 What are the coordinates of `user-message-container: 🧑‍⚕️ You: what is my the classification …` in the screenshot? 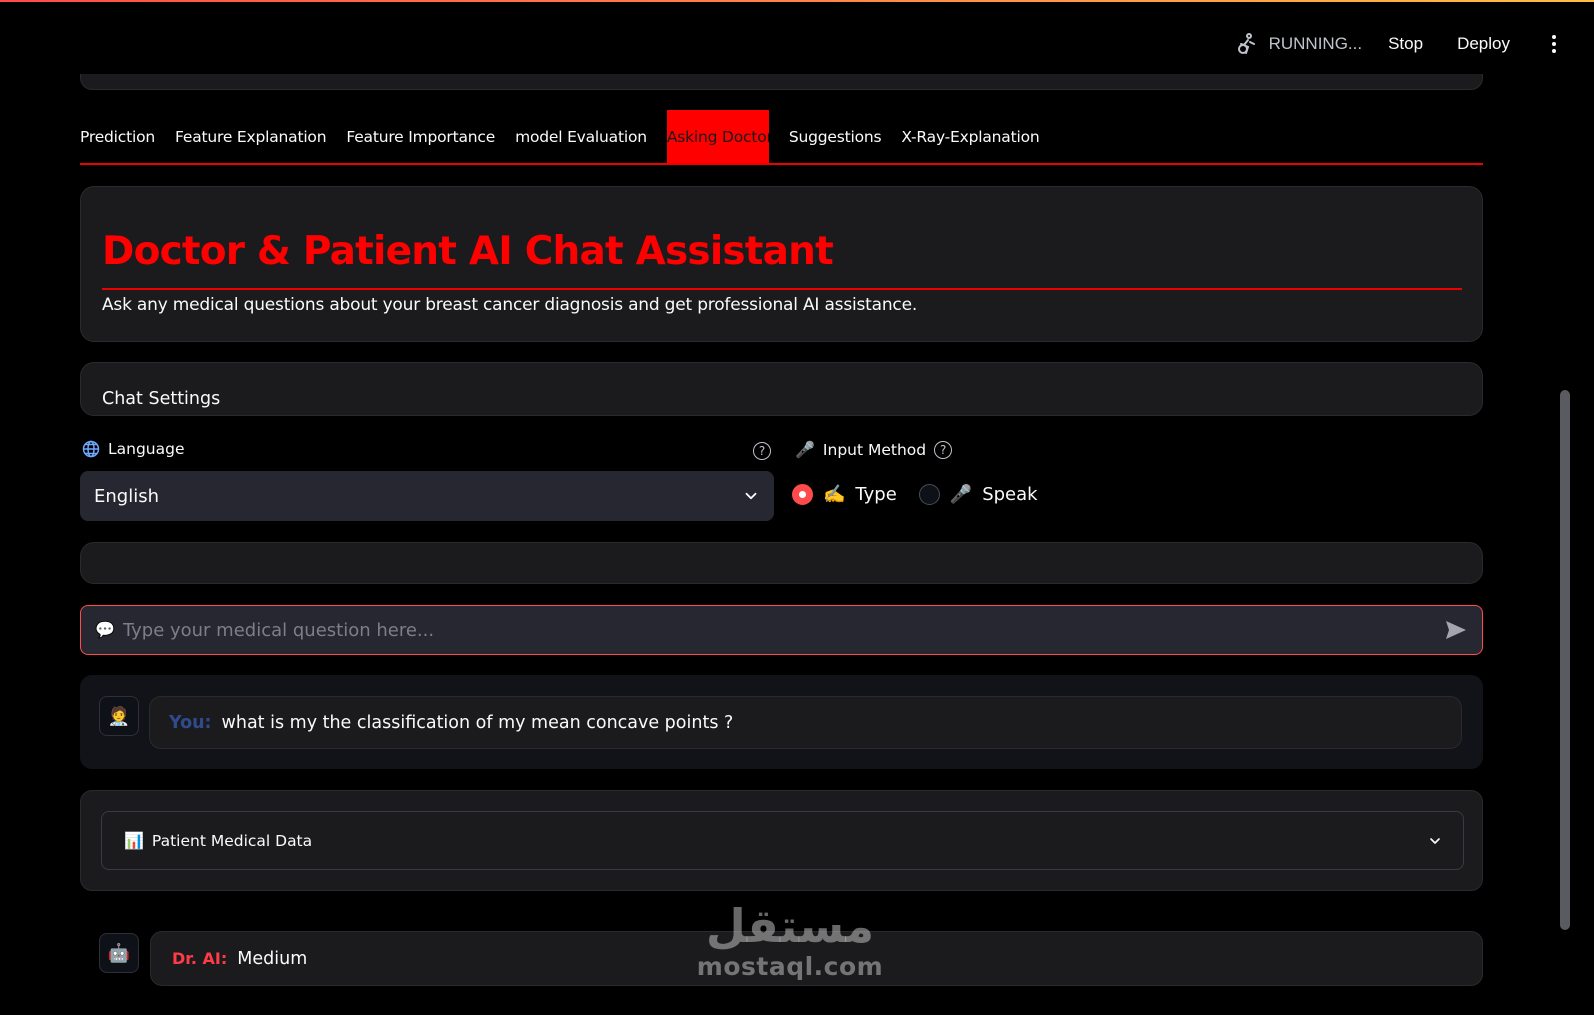 It's located at (781, 722).